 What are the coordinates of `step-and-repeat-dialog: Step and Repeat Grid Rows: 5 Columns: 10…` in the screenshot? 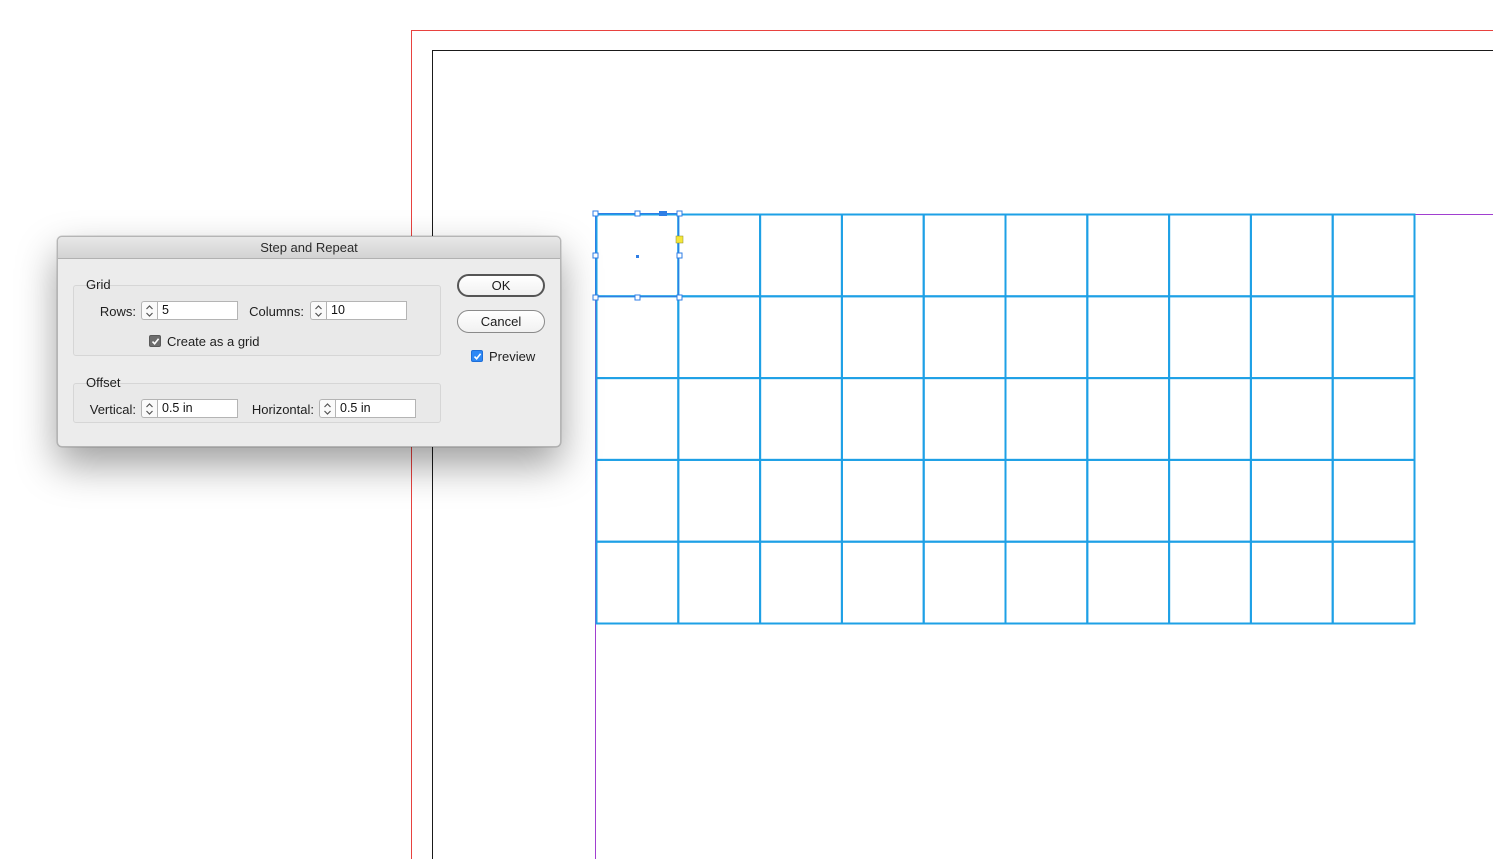 It's located at (309, 341).